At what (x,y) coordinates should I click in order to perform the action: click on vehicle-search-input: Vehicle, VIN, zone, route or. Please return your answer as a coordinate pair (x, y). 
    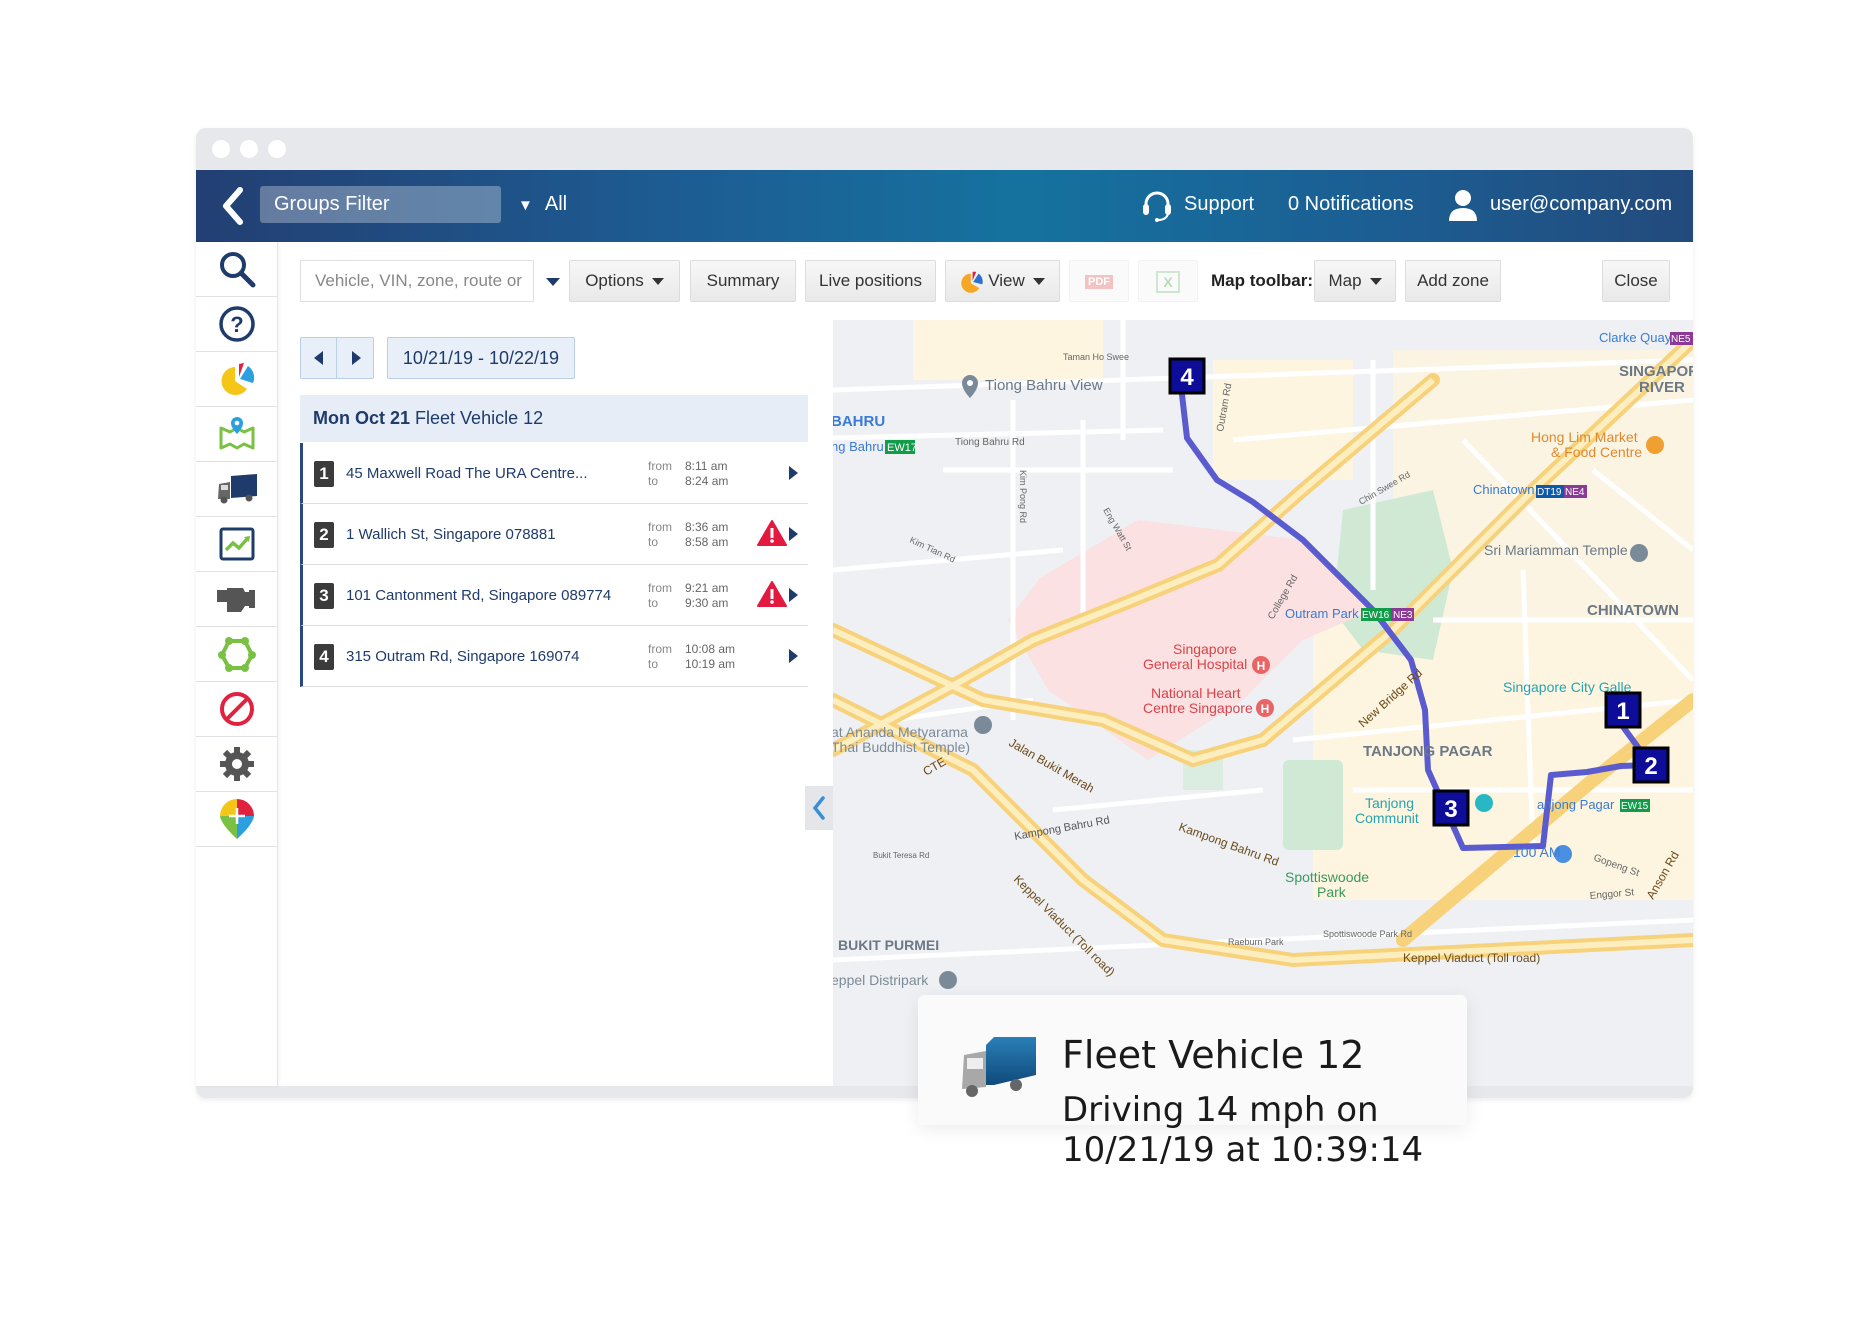
    Looking at the image, I should click on (417, 281).